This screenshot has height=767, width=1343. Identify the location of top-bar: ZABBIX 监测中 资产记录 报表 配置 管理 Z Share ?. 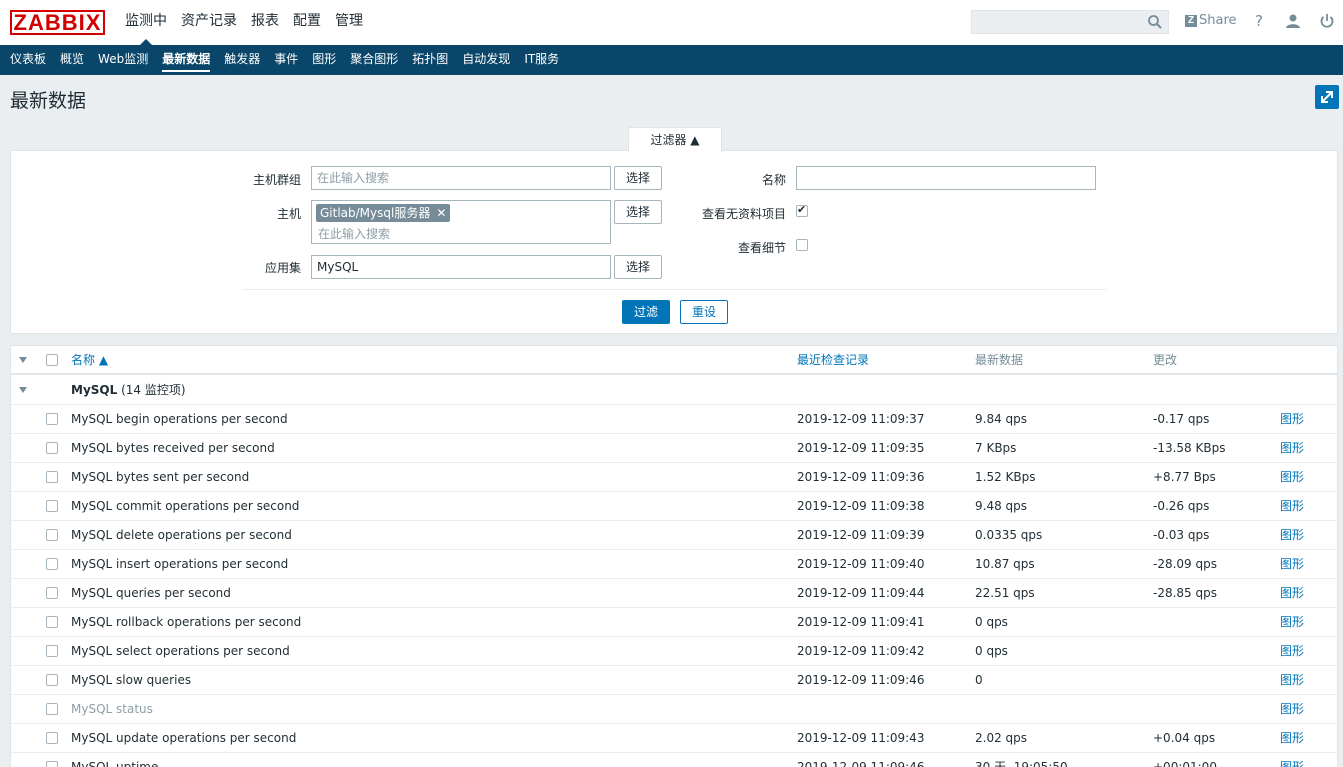
(671, 22).